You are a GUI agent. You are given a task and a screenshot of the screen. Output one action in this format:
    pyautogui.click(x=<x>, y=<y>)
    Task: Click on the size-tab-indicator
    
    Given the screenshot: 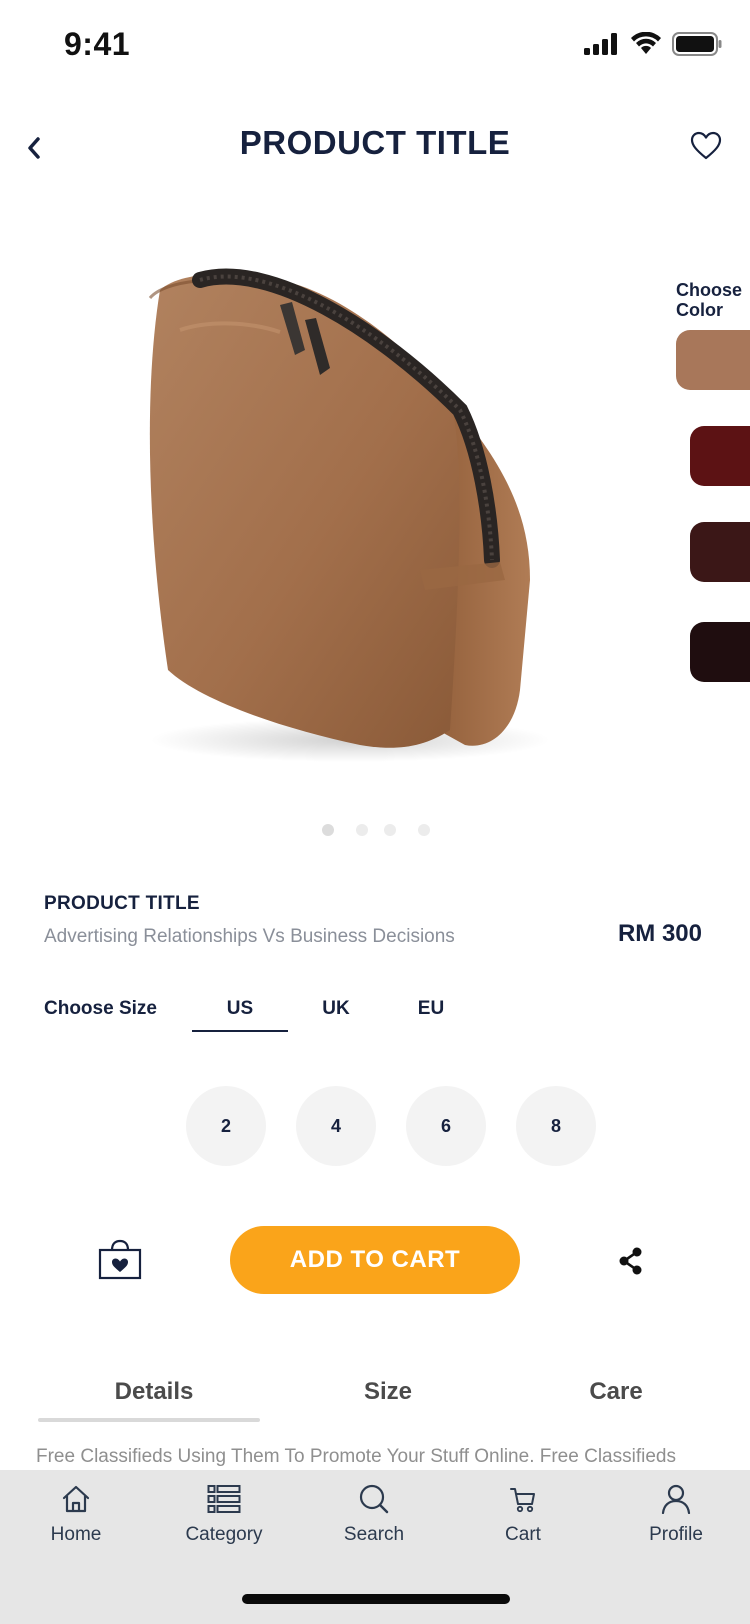 What is the action you would take?
    pyautogui.click(x=240, y=1031)
    